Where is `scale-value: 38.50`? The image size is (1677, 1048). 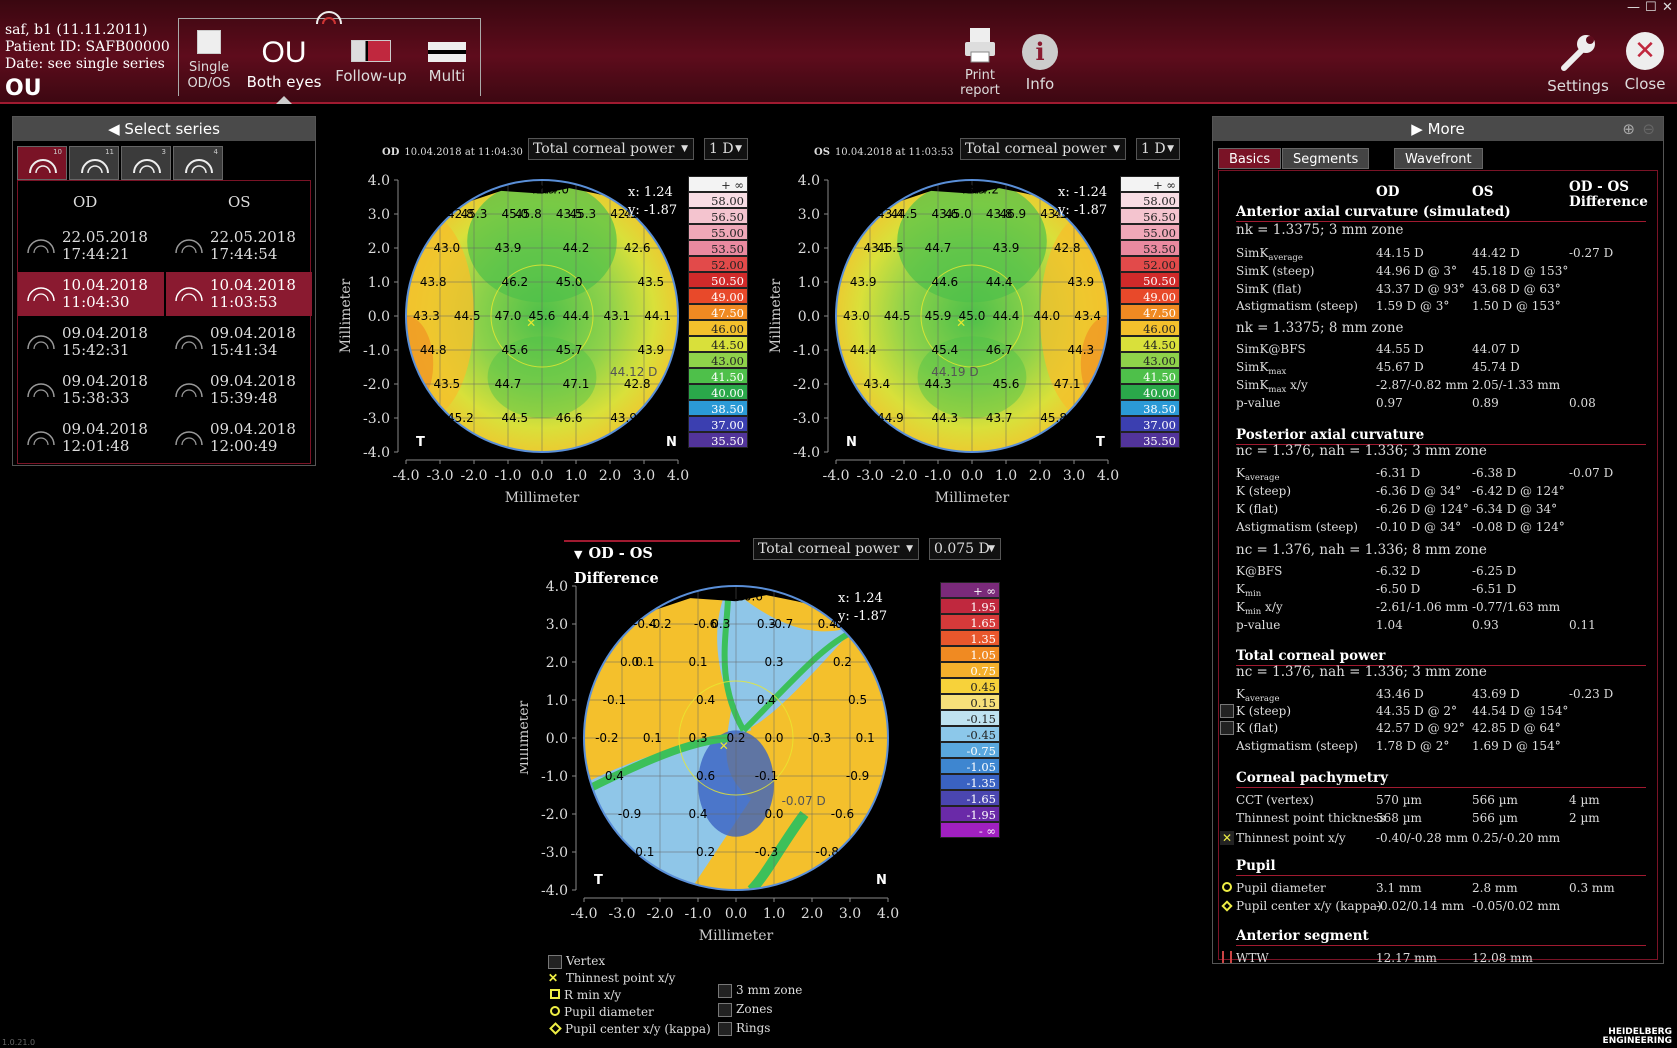
scale-value: 38.50 is located at coordinates (718, 408).